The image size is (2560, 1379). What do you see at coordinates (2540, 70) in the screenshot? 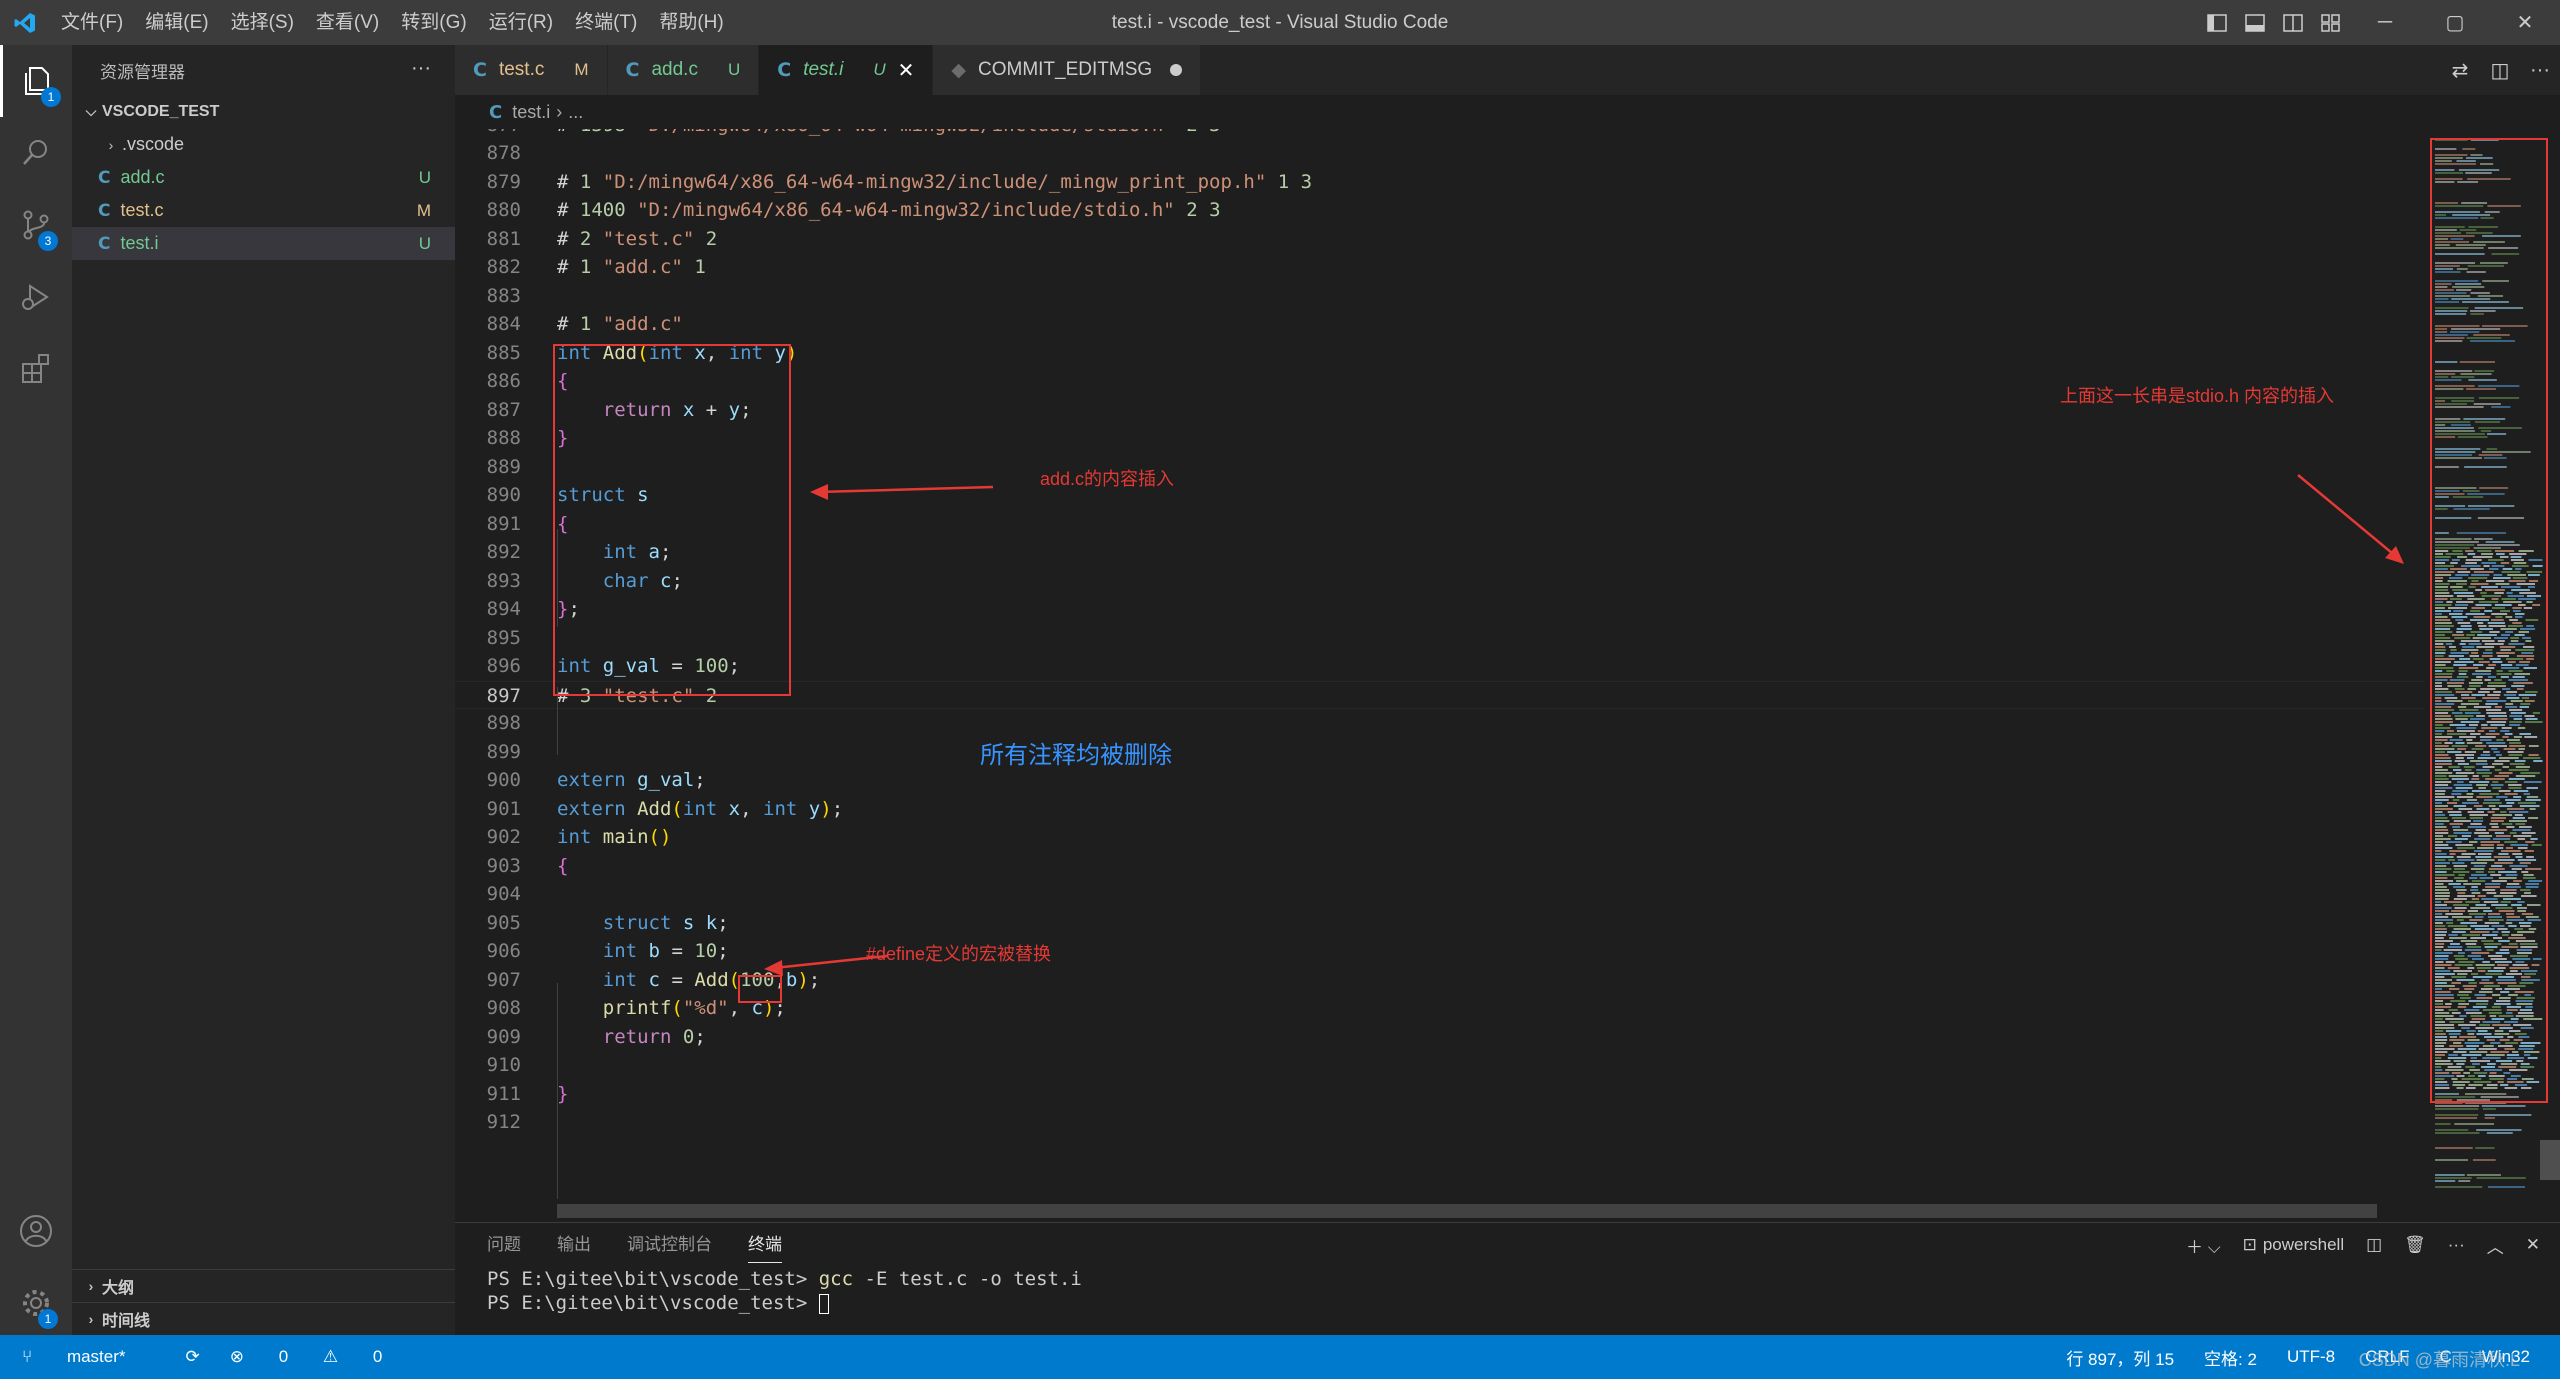
I see `editor-more-icon: ···` at bounding box center [2540, 70].